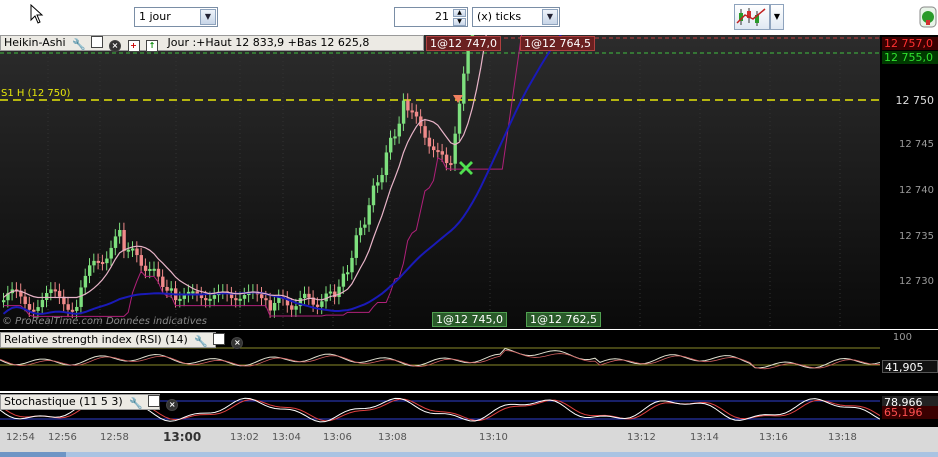 The image size is (938, 457). I want to click on add-indicator-icon: +, so click(133, 46).